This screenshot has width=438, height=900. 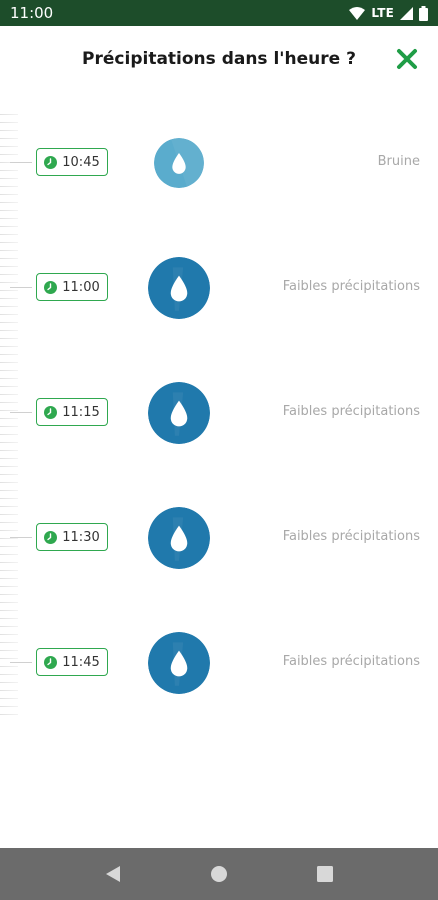 I want to click on back-icon, so click(x=113, y=874).